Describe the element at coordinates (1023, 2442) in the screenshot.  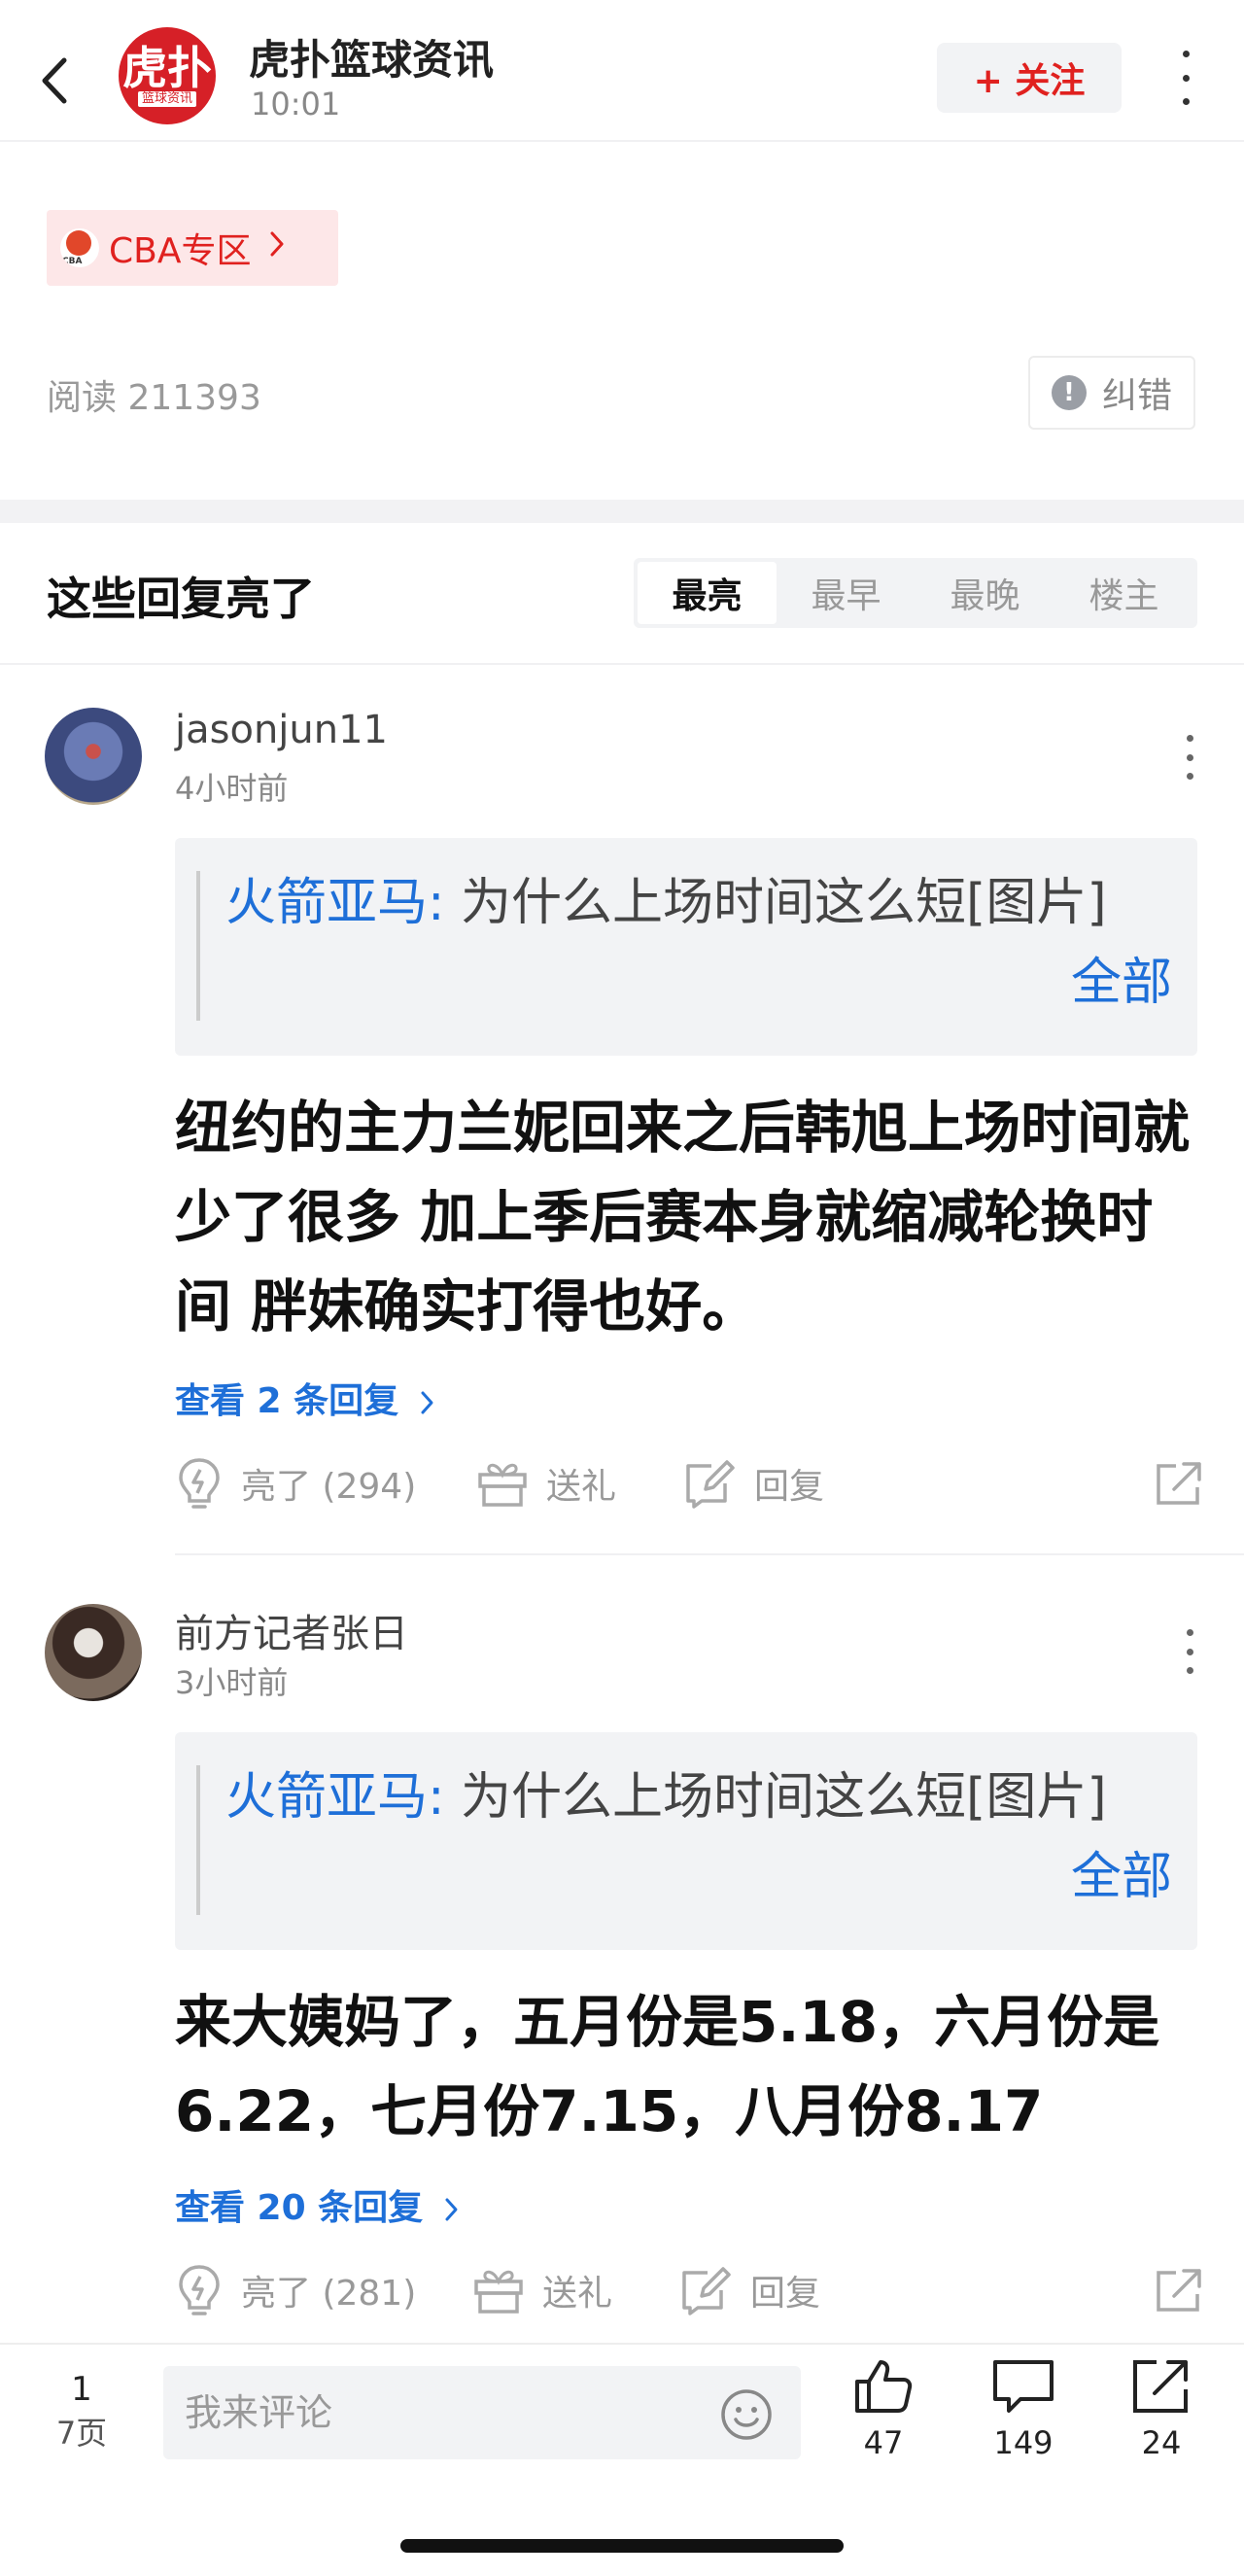
I see `comment-count: 149` at that location.